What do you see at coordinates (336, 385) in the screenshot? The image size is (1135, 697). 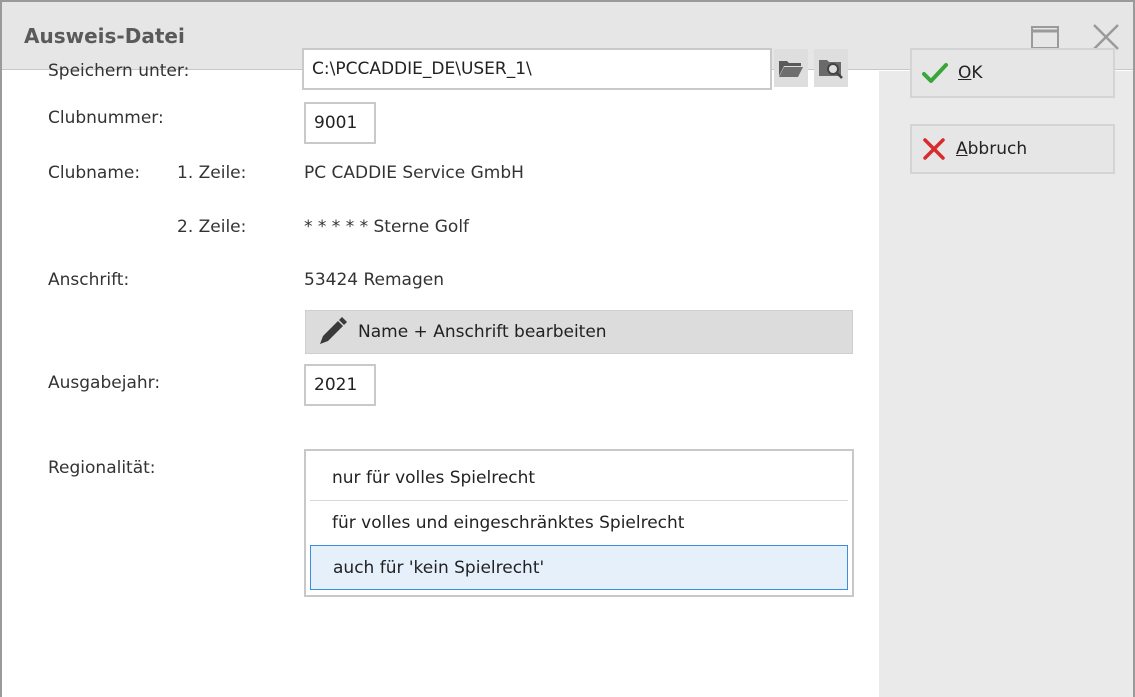 I see `year-value: 2021` at bounding box center [336, 385].